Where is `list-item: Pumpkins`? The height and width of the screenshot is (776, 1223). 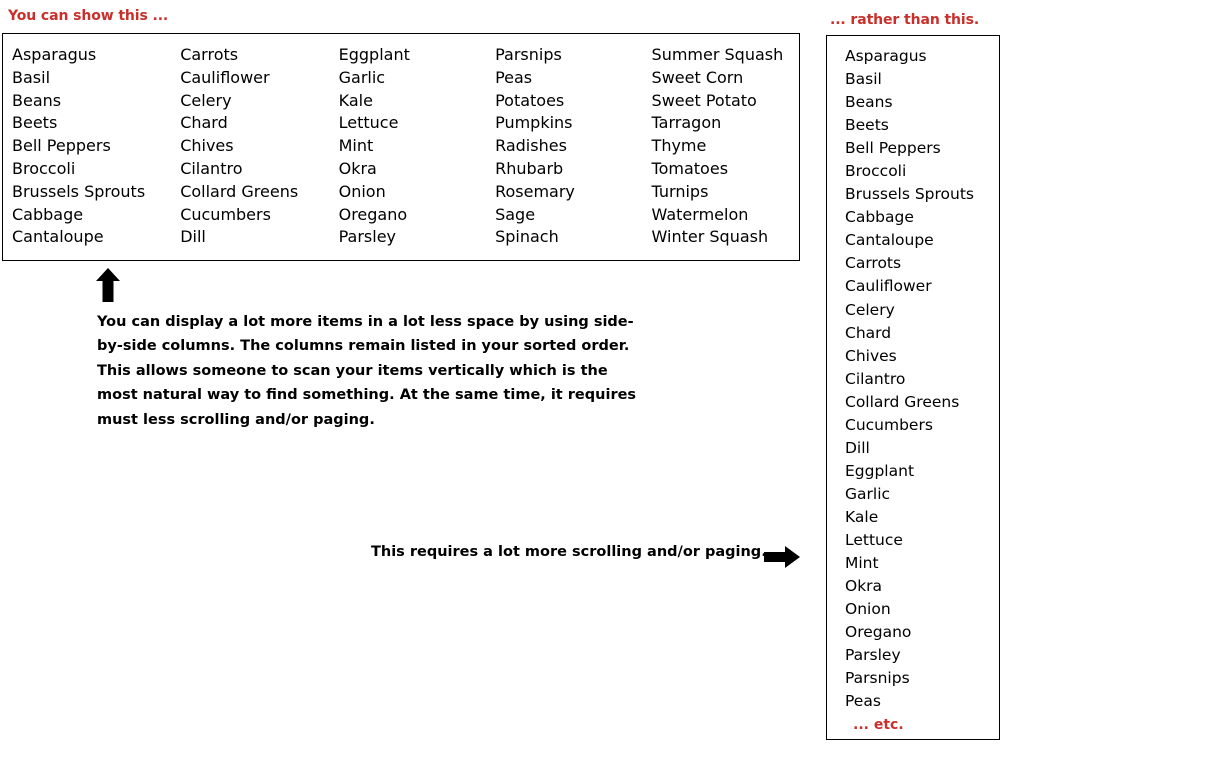
list-item: Pumpkins is located at coordinates (568, 123).